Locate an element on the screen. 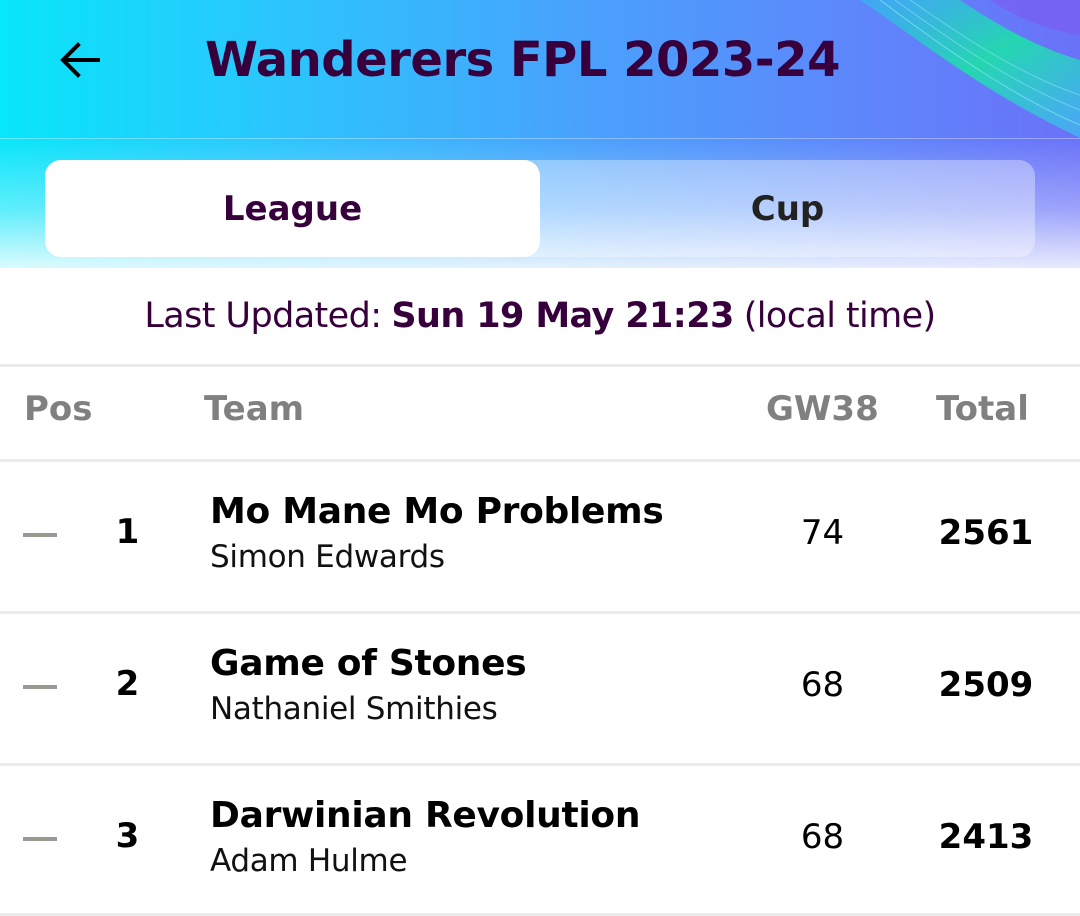  table-header: Pos Team GW38 Total is located at coordinates (540, 413).